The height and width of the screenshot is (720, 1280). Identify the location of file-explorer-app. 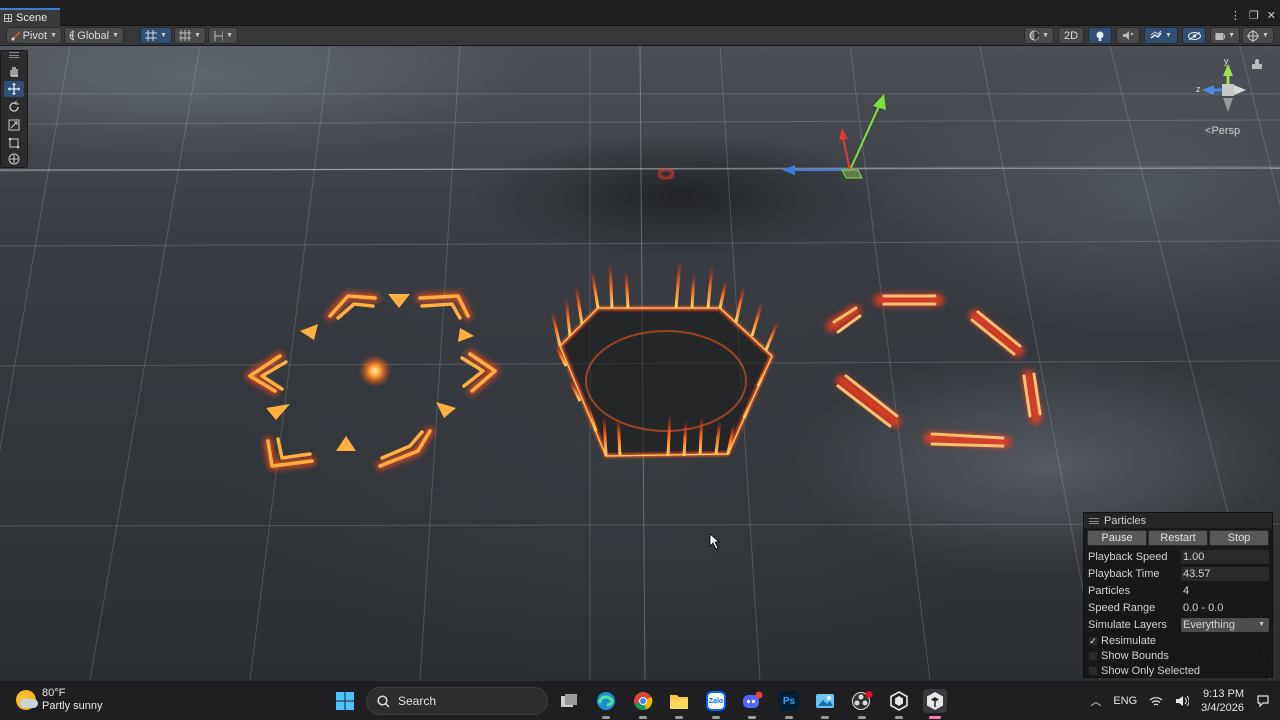
(679, 704).